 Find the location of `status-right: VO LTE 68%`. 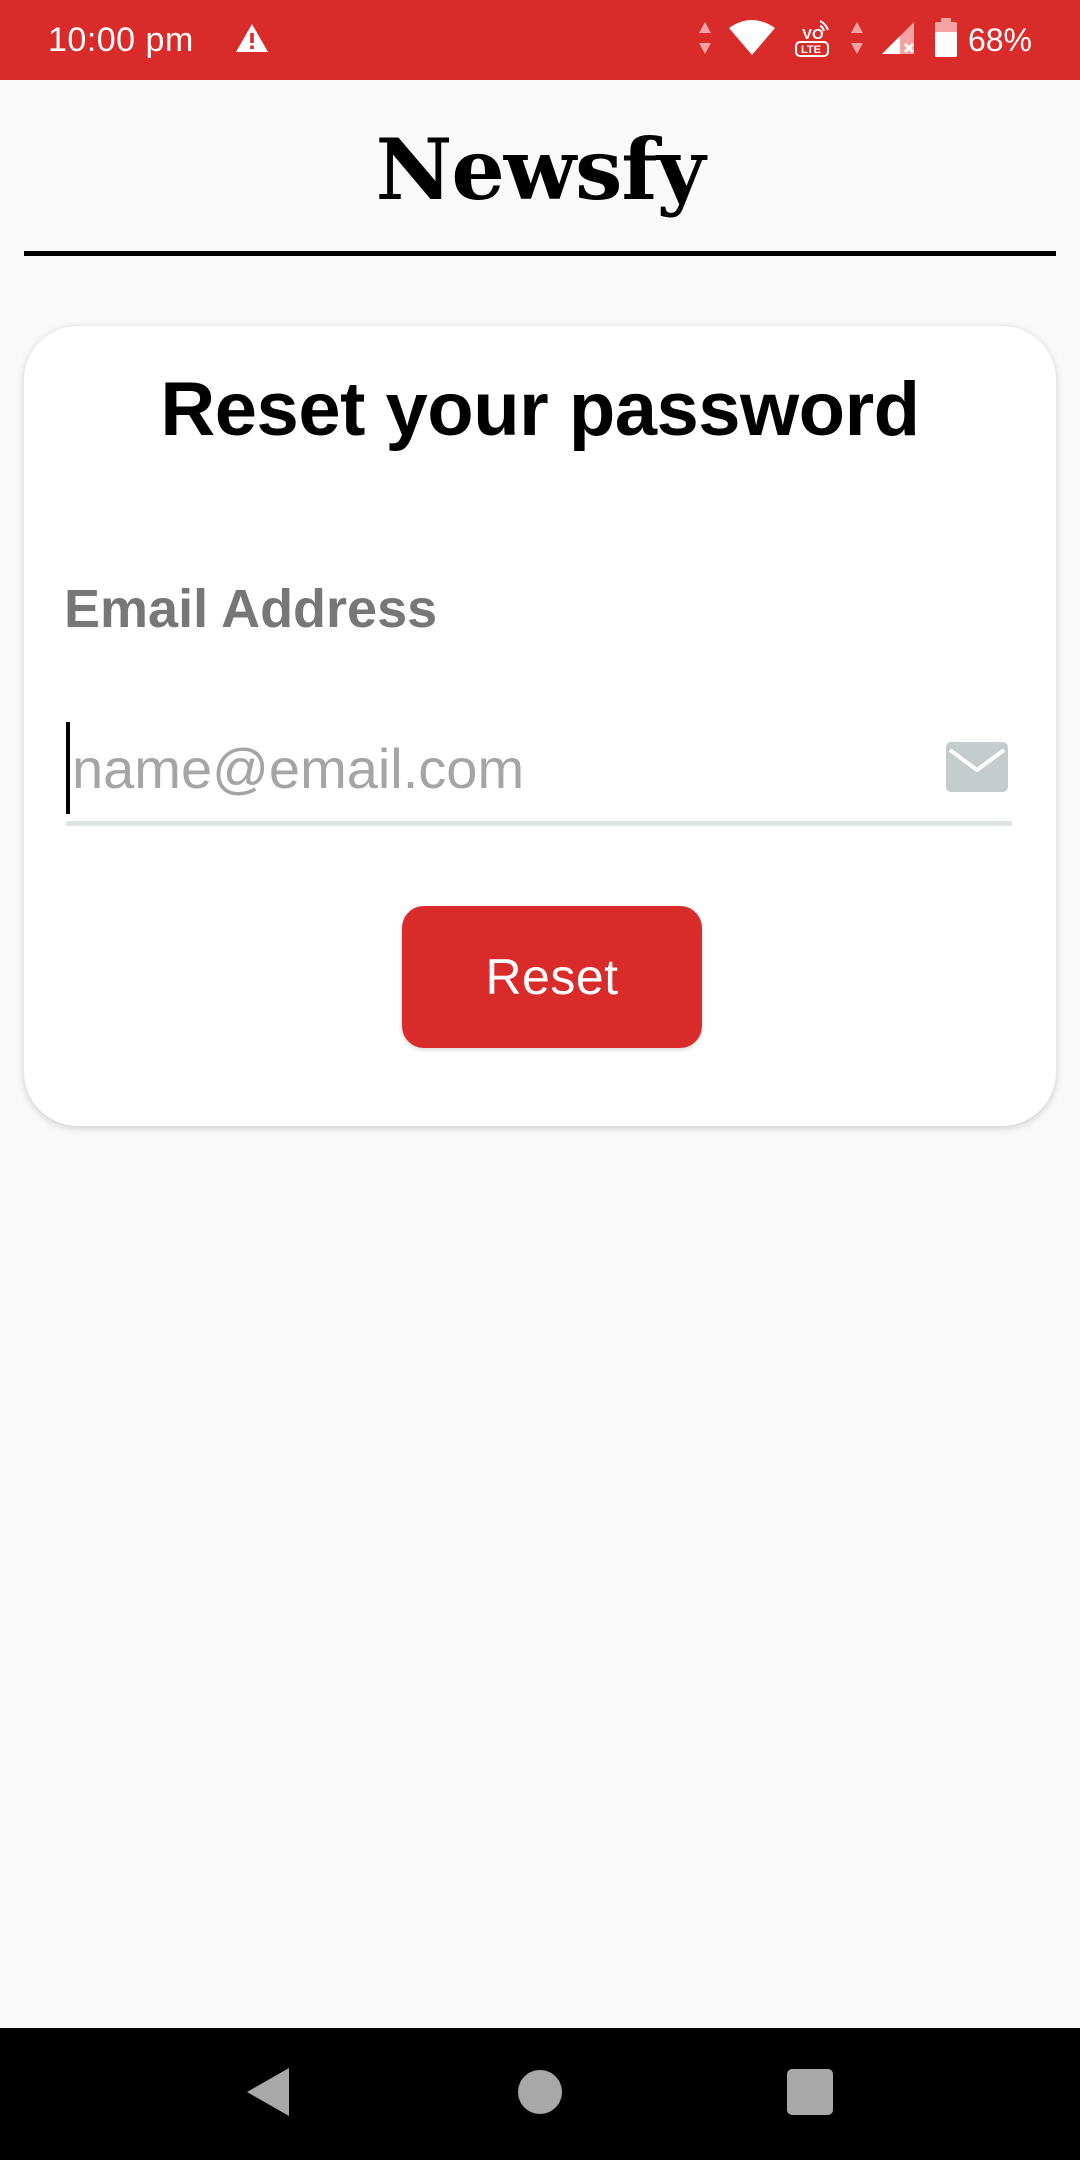

status-right: VO LTE 68% is located at coordinates (857, 40).